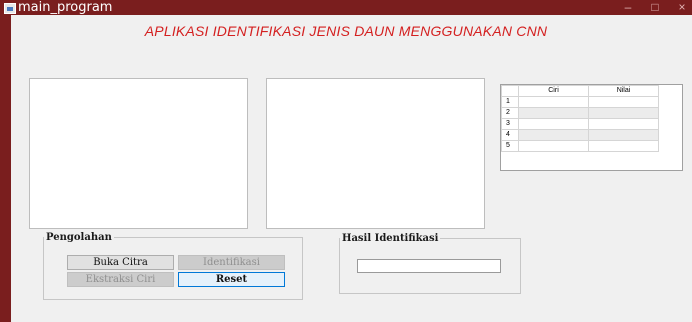 The height and width of the screenshot is (322, 692). I want to click on reset-button: Reset, so click(231, 279).